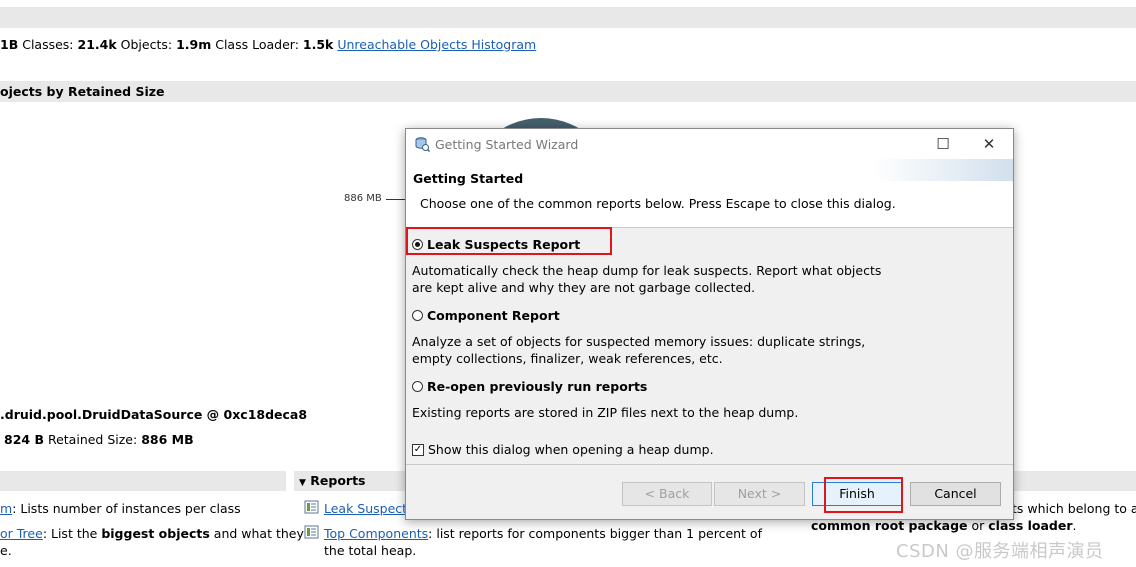 Image resolution: width=1136 pixels, height=567 pixels. Describe the element at coordinates (709, 144) in the screenshot. I see `dialog-titlebar: Getting Started Wizard — ☐ ✕` at that location.